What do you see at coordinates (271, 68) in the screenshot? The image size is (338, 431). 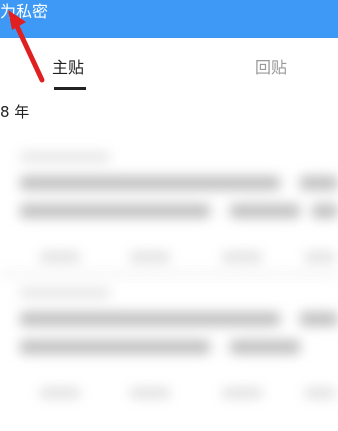 I see `tab-replies: 回贴` at bounding box center [271, 68].